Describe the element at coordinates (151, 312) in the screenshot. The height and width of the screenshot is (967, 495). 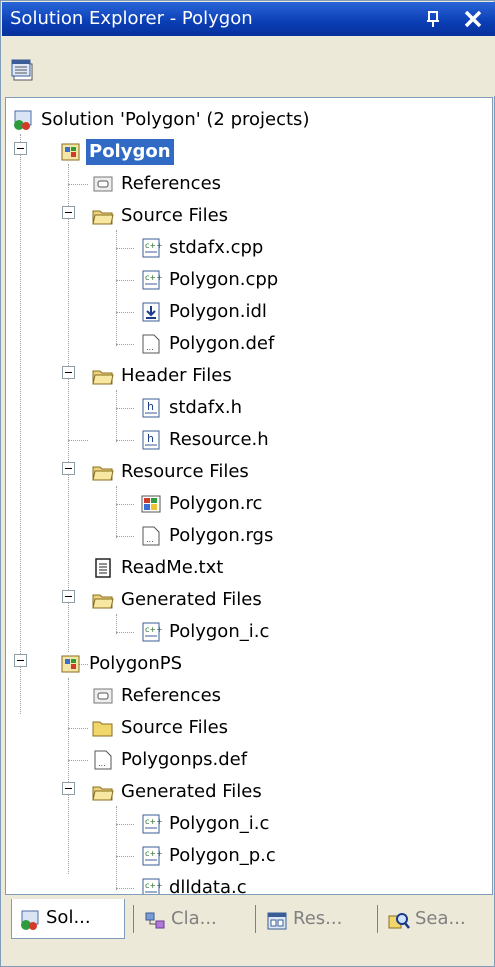
I see `idl-file-icon` at that location.